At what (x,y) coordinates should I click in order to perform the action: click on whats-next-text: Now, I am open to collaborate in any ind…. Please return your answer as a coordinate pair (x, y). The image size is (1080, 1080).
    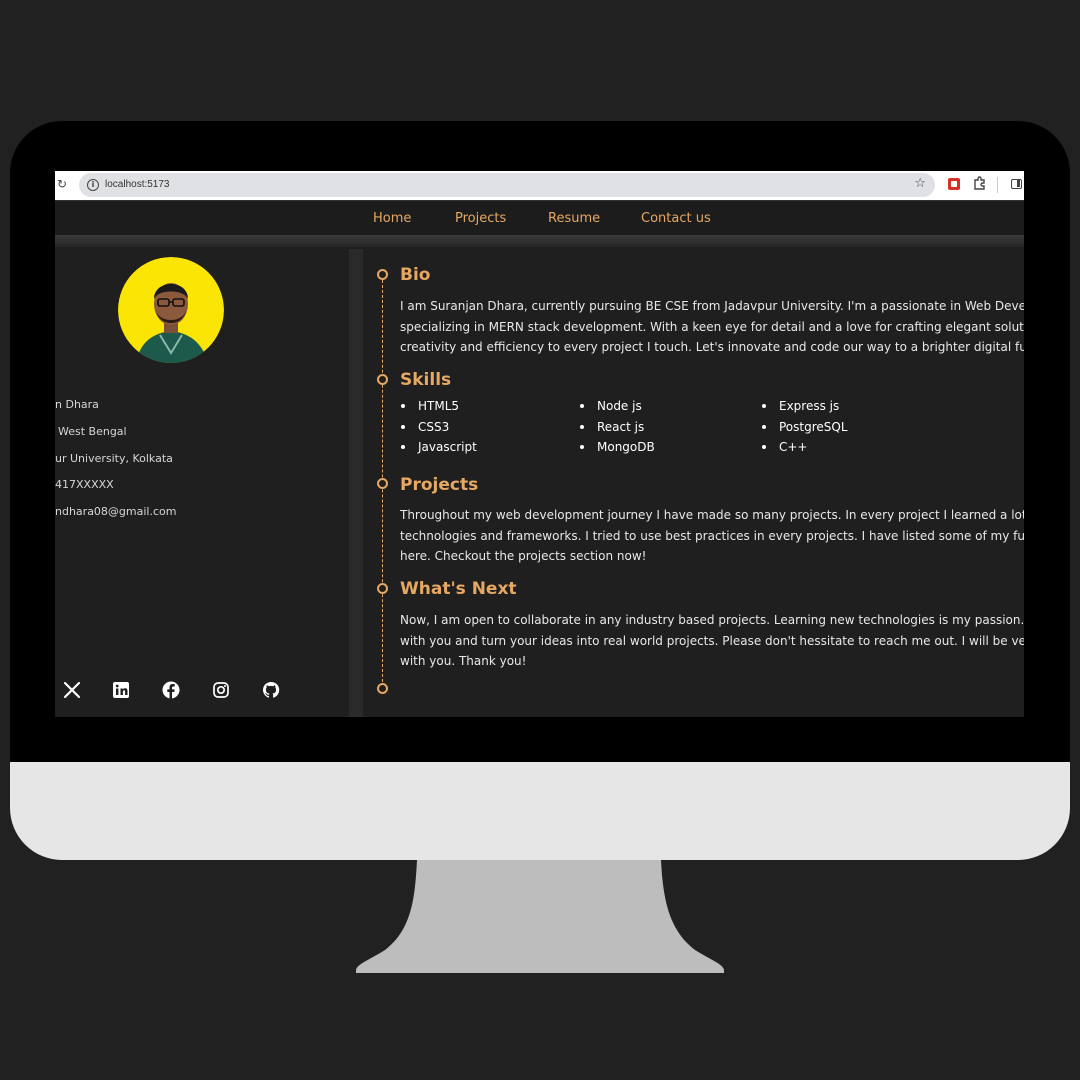
    Looking at the image, I should click on (712, 641).